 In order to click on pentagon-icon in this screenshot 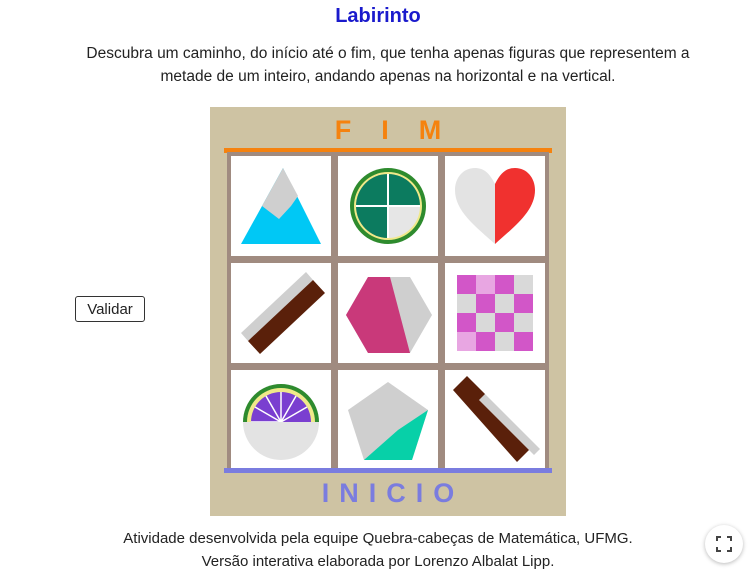, I will do `click(388, 421)`.